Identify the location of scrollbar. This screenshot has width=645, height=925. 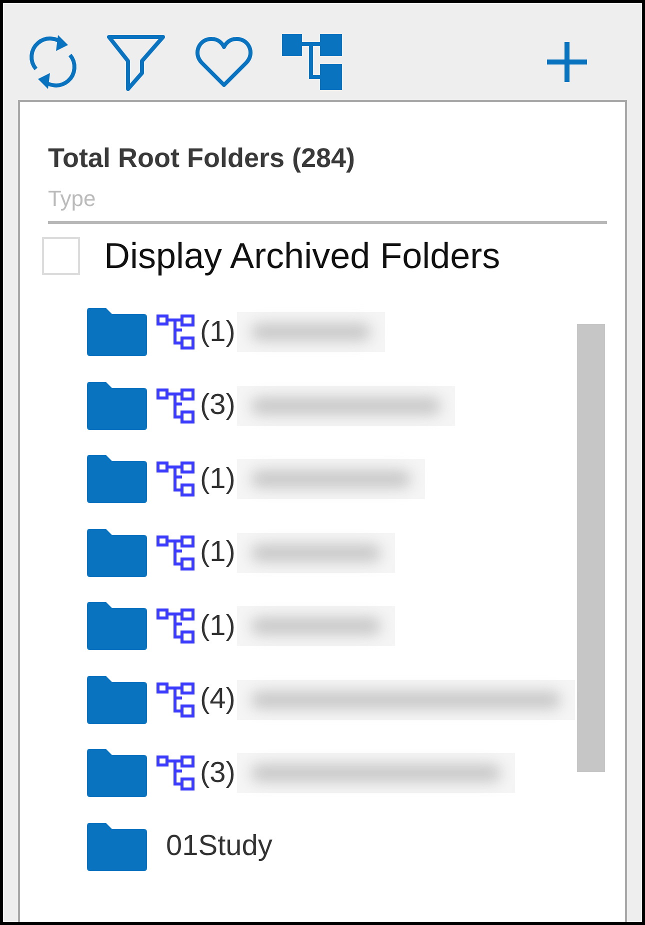
(591, 548).